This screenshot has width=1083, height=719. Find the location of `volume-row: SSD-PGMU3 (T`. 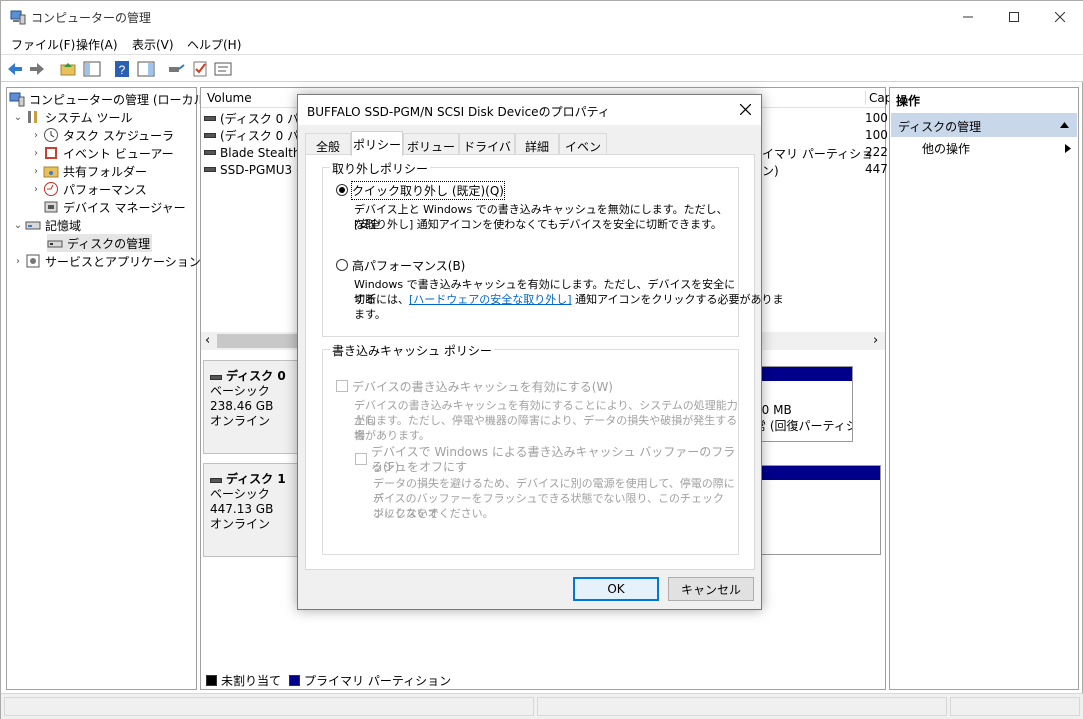

volume-row: SSD-PGMU3 (T is located at coordinates (256, 169).